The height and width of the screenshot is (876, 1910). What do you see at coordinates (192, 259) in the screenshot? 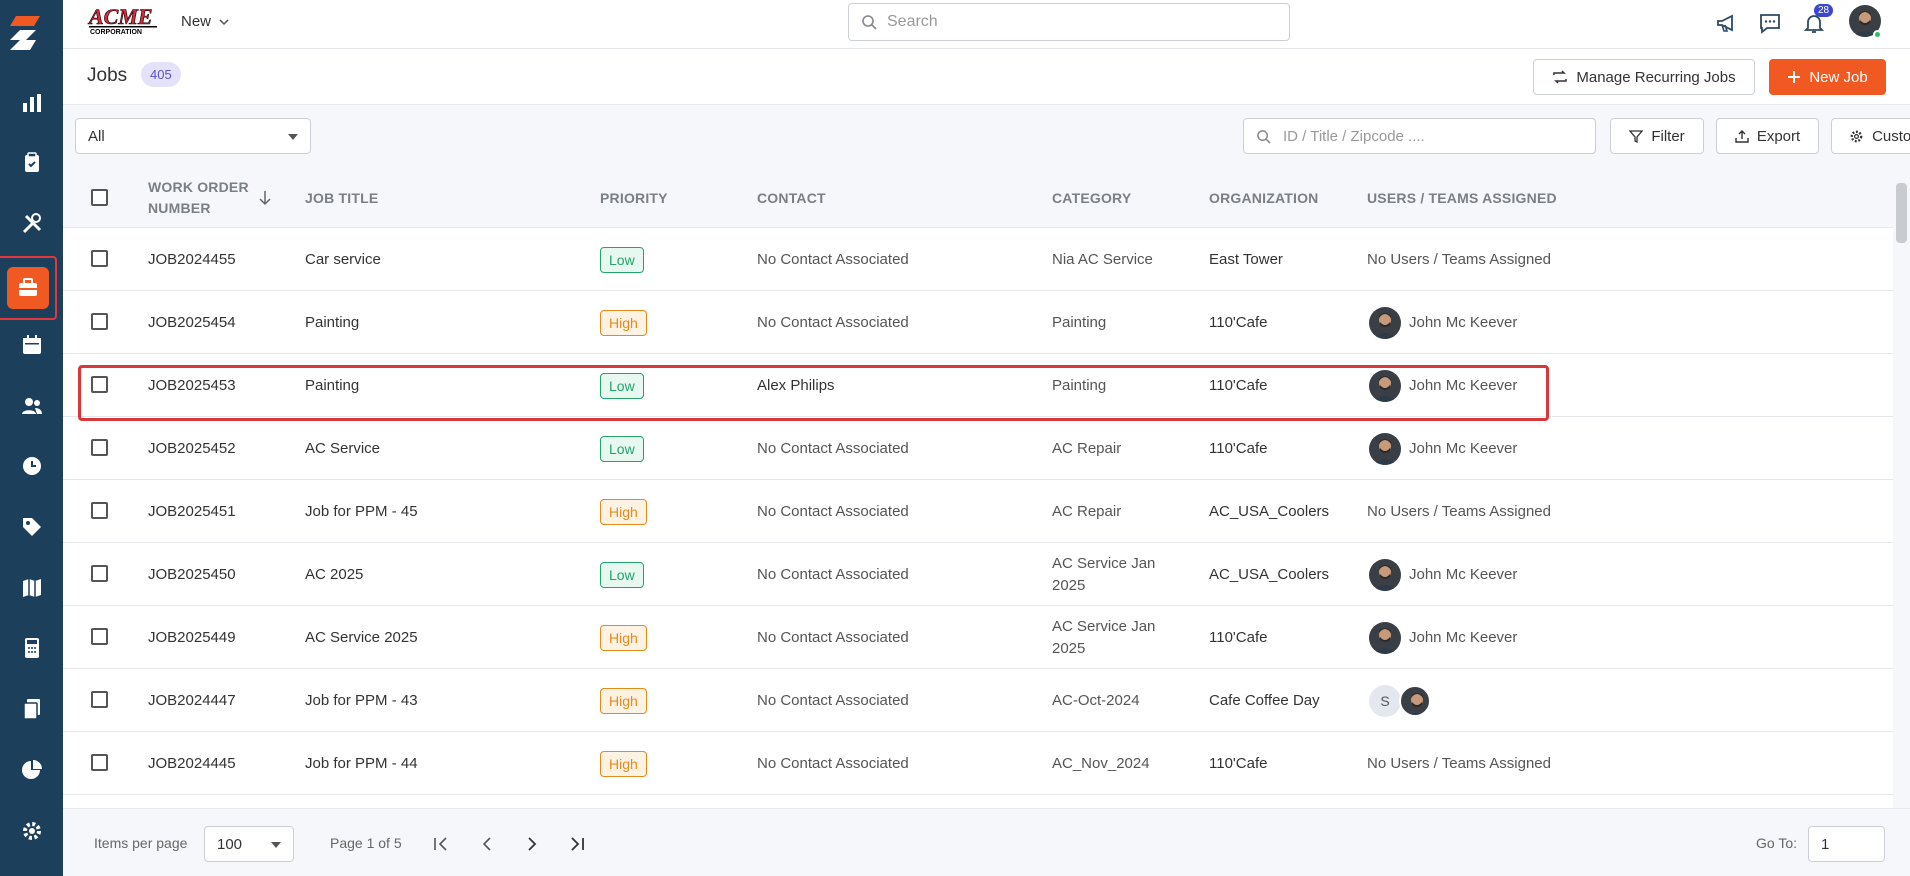
I see `work-order-number: JOB2024455` at bounding box center [192, 259].